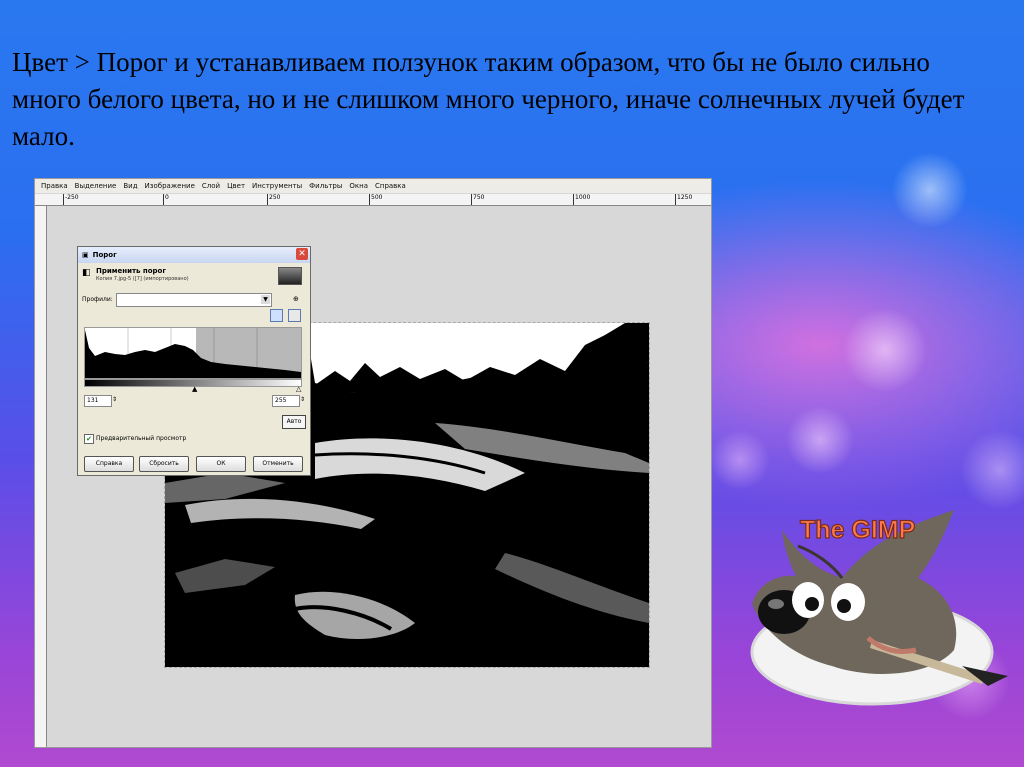 The image size is (1024, 767). Describe the element at coordinates (141, 438) in the screenshot. I see `preview-label: Предварительный просмотр` at that location.